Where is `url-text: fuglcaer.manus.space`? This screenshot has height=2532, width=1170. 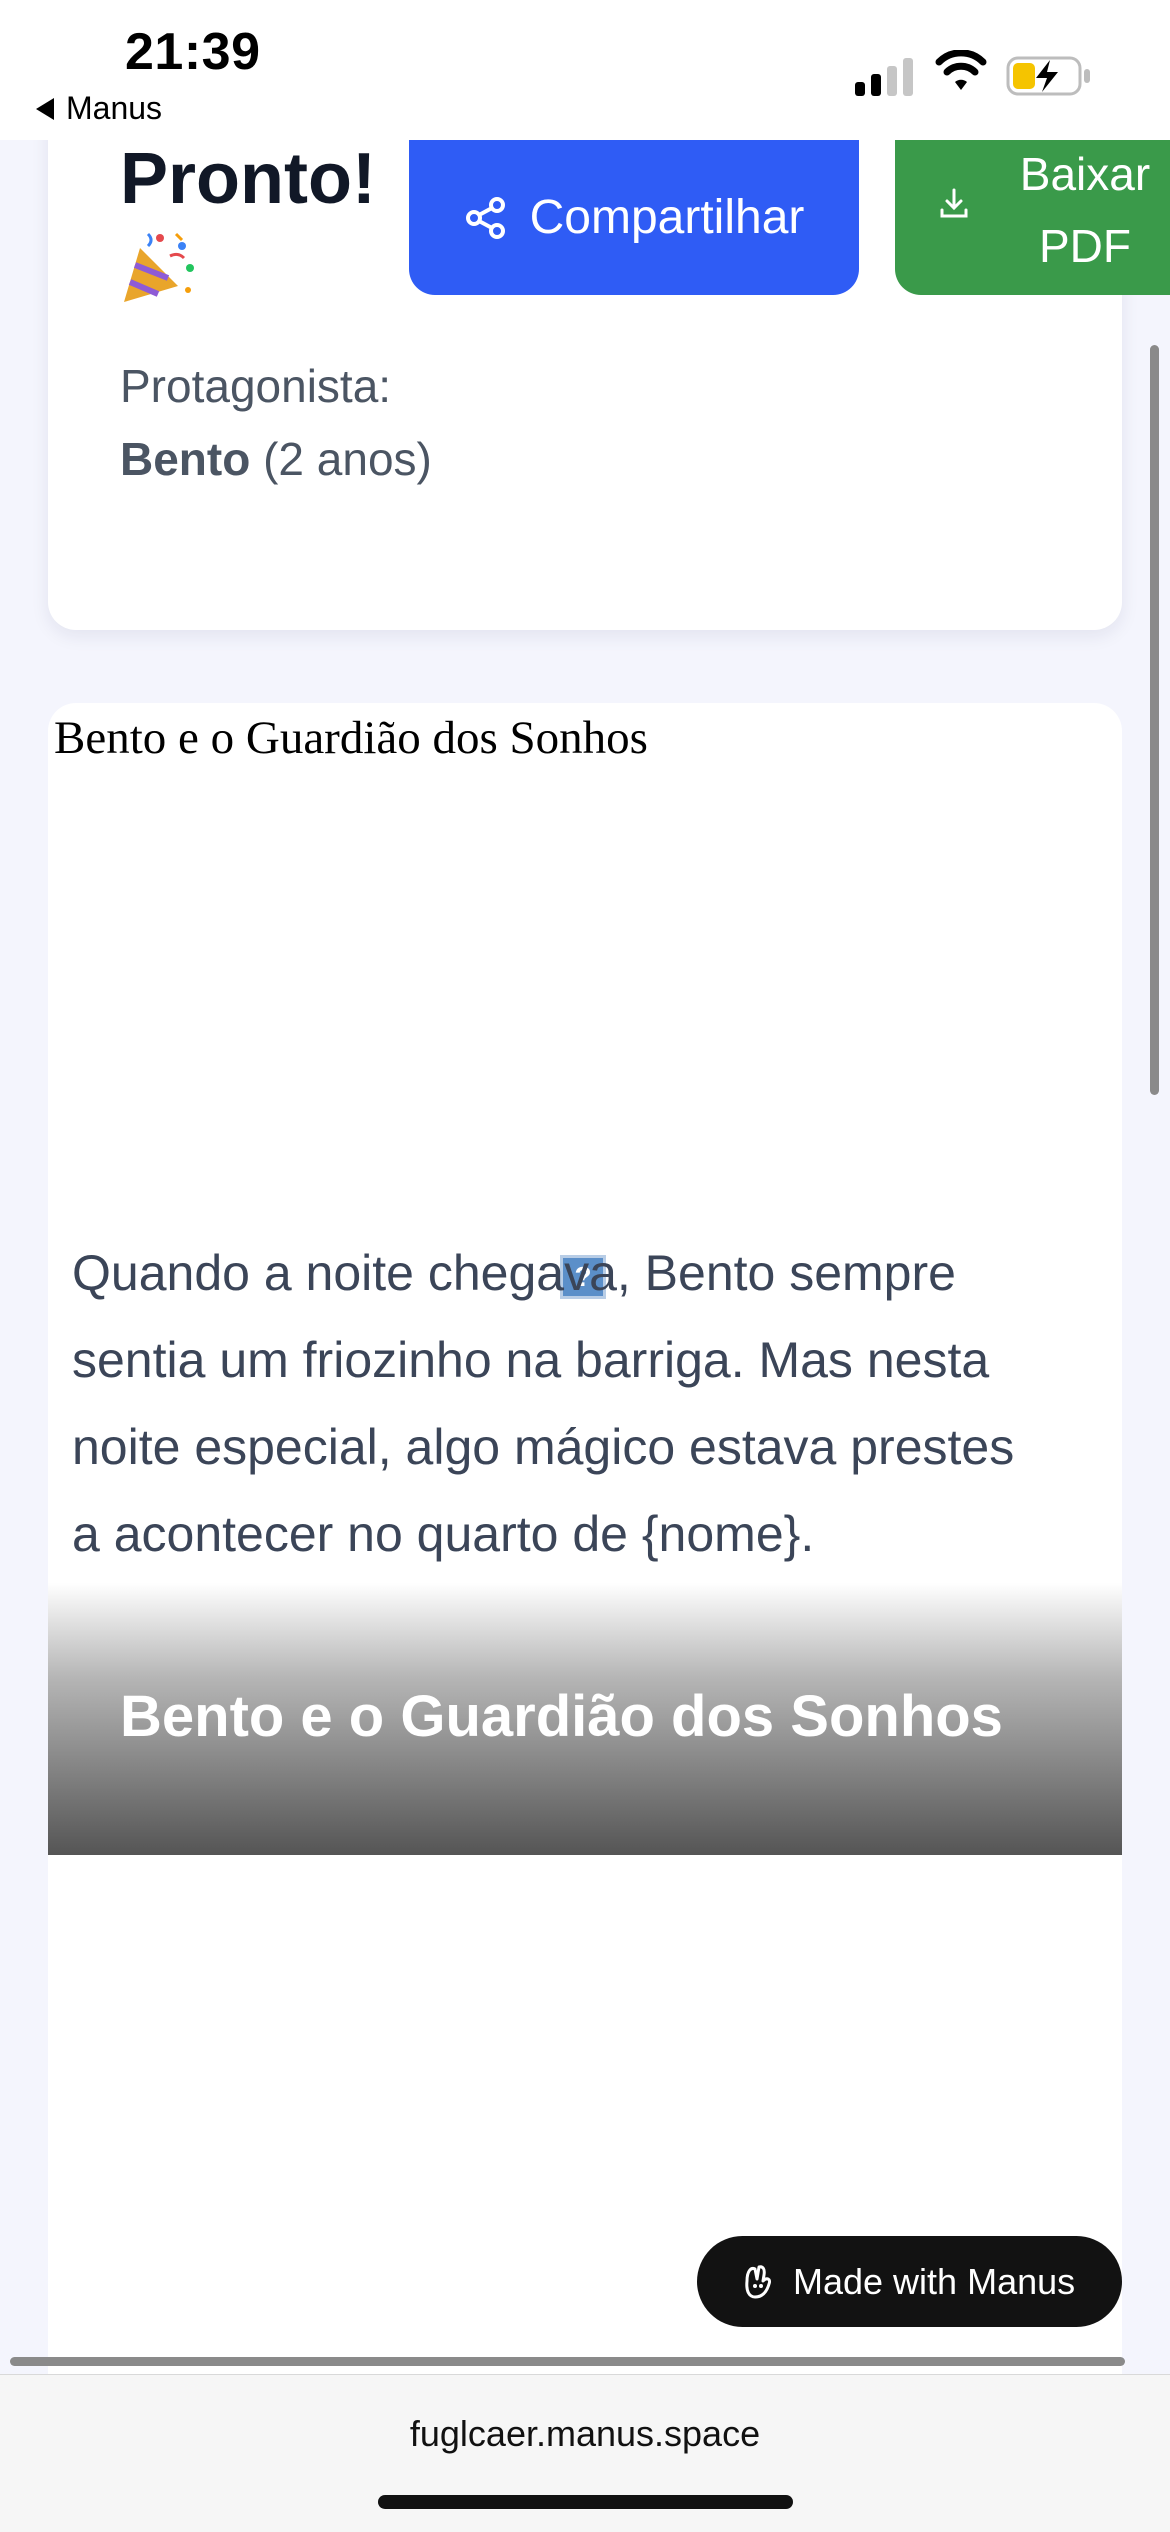
url-text: fuglcaer.manus.space is located at coordinates (585, 2434).